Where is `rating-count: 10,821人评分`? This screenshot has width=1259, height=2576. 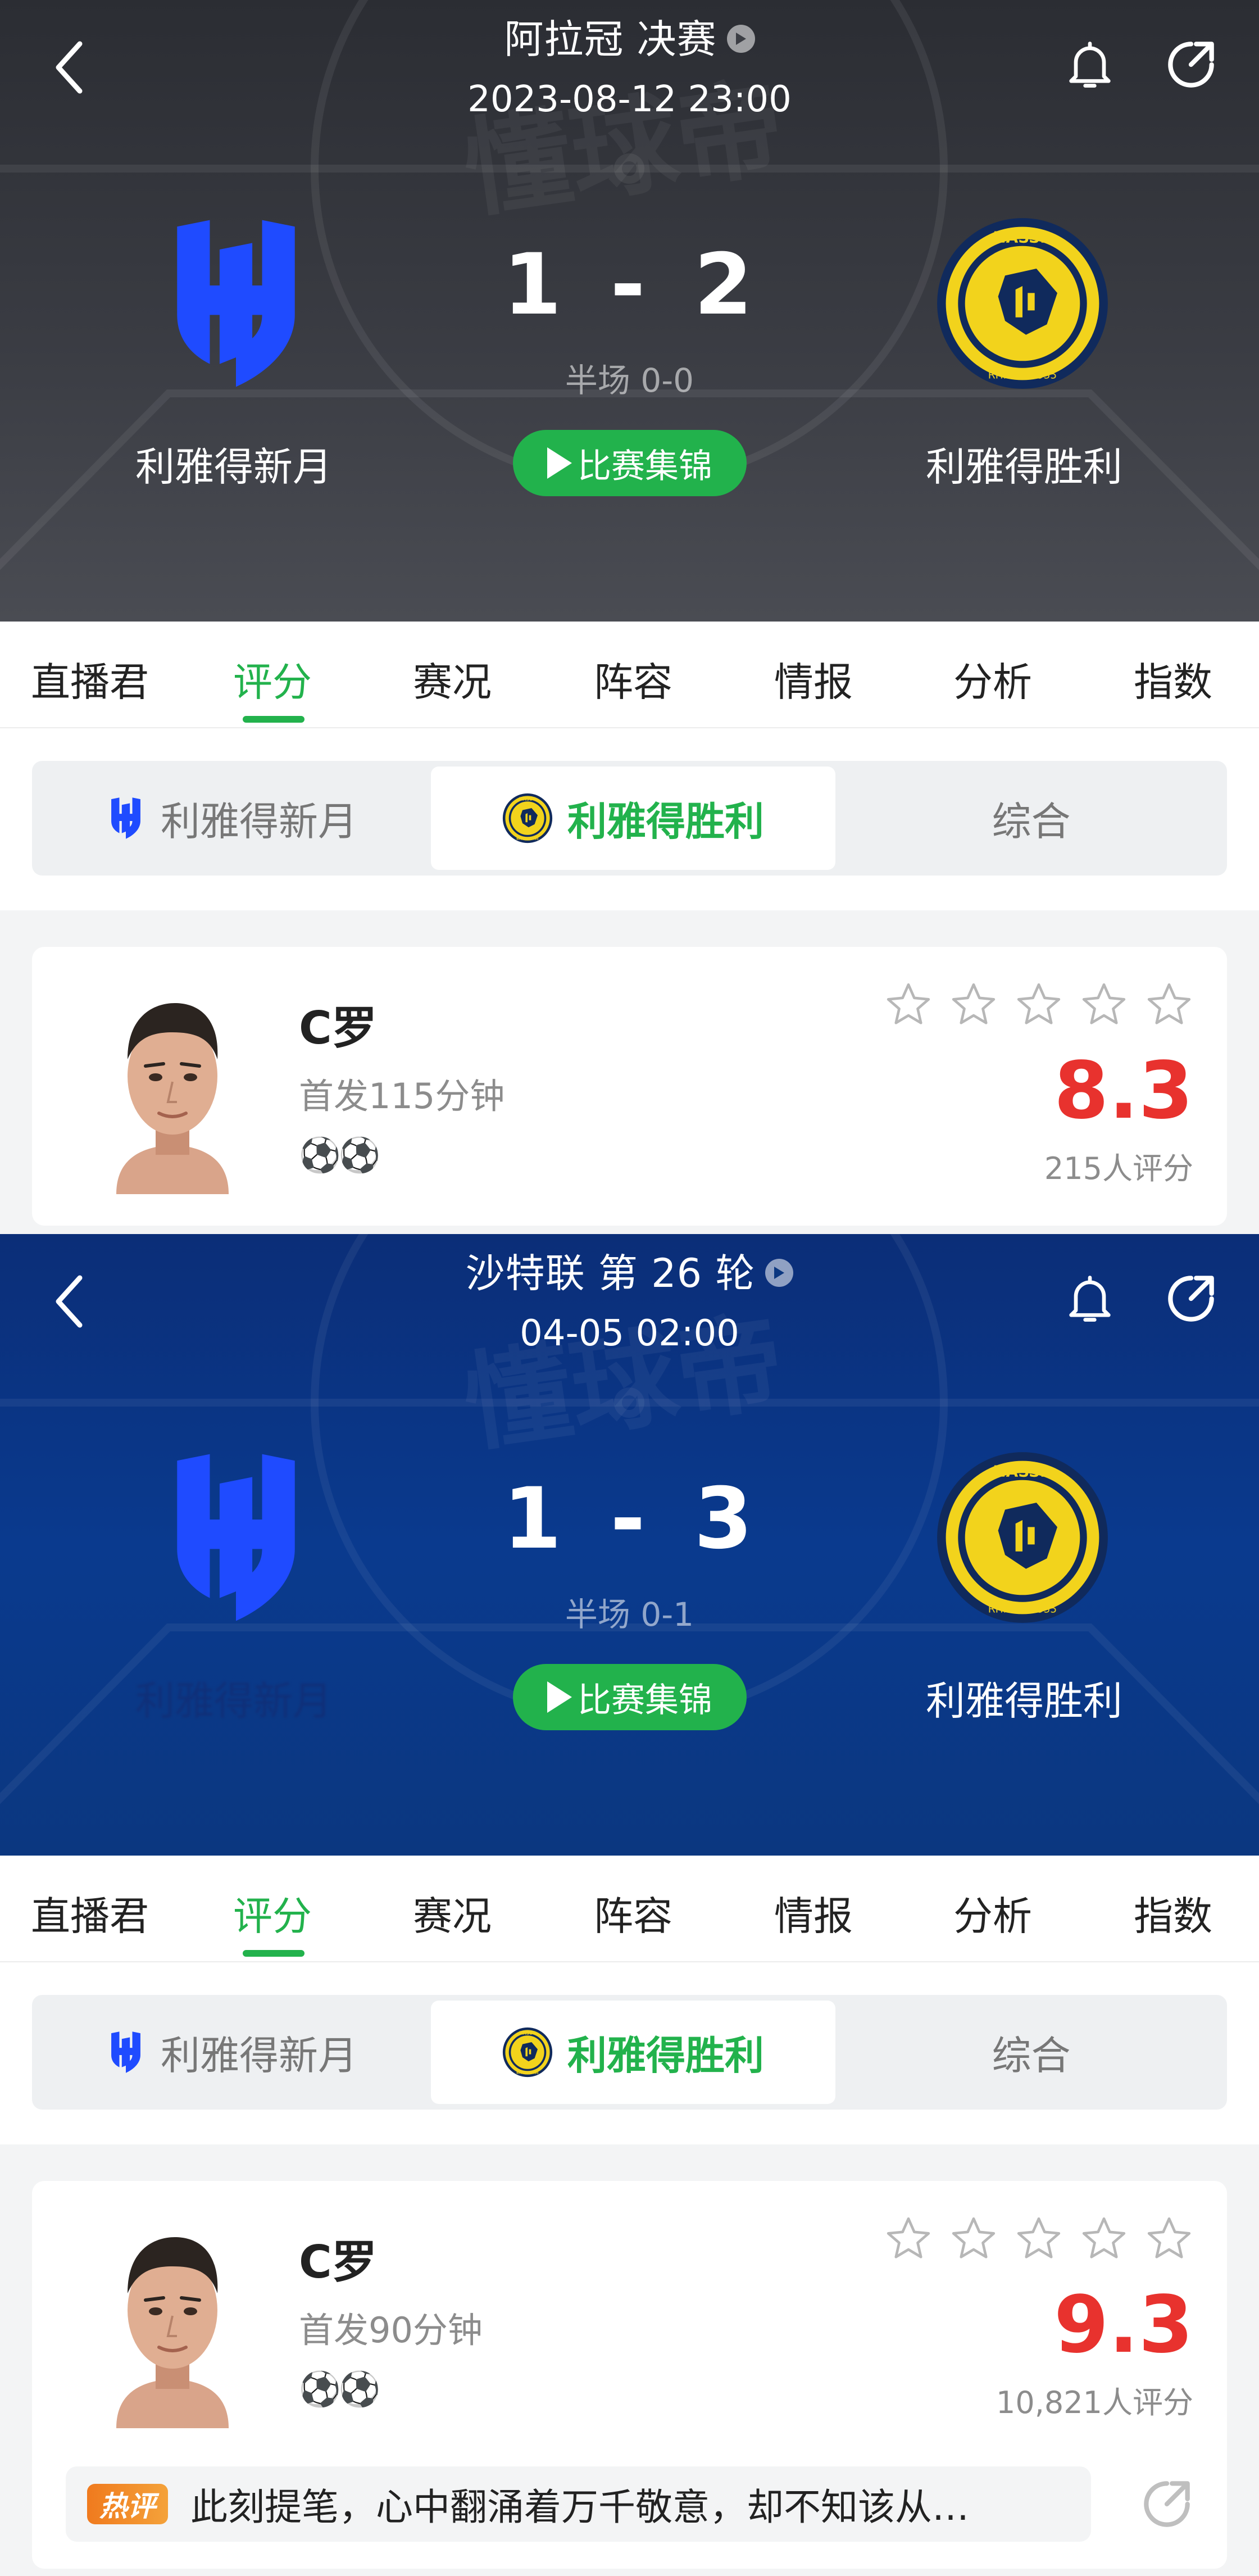 rating-count: 10,821人评分 is located at coordinates (1094, 2402).